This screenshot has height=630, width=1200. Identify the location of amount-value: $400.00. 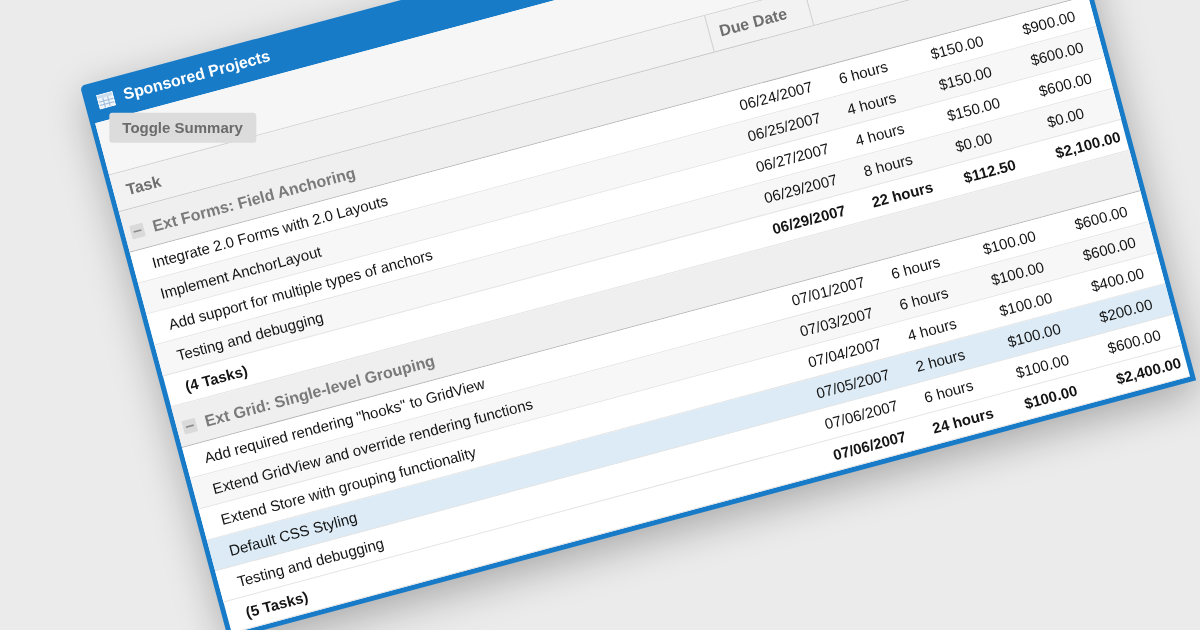
(1117, 279).